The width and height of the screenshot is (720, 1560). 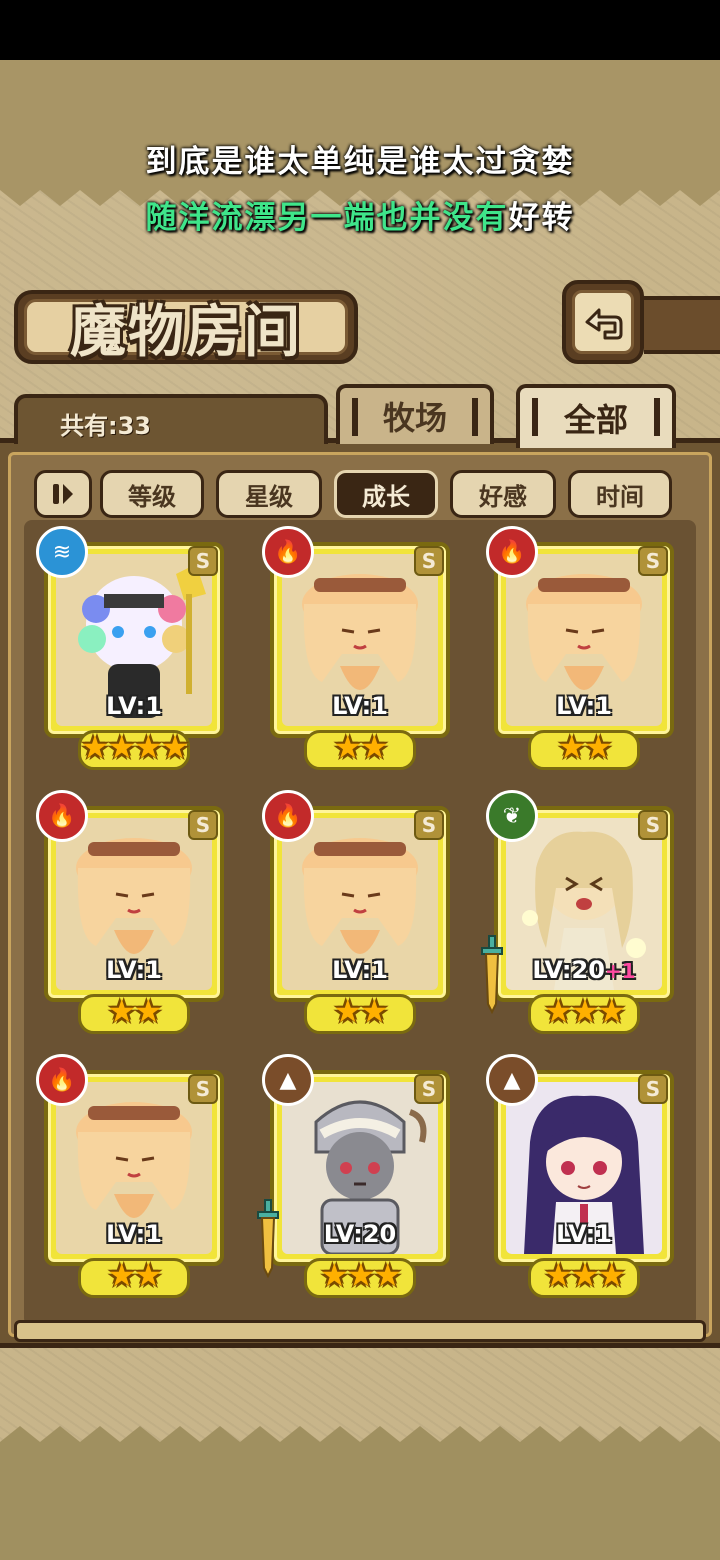 I want to click on lyric-line-1: 到底是谁太单纯是谁太过贪婪, so click(x=360, y=162).